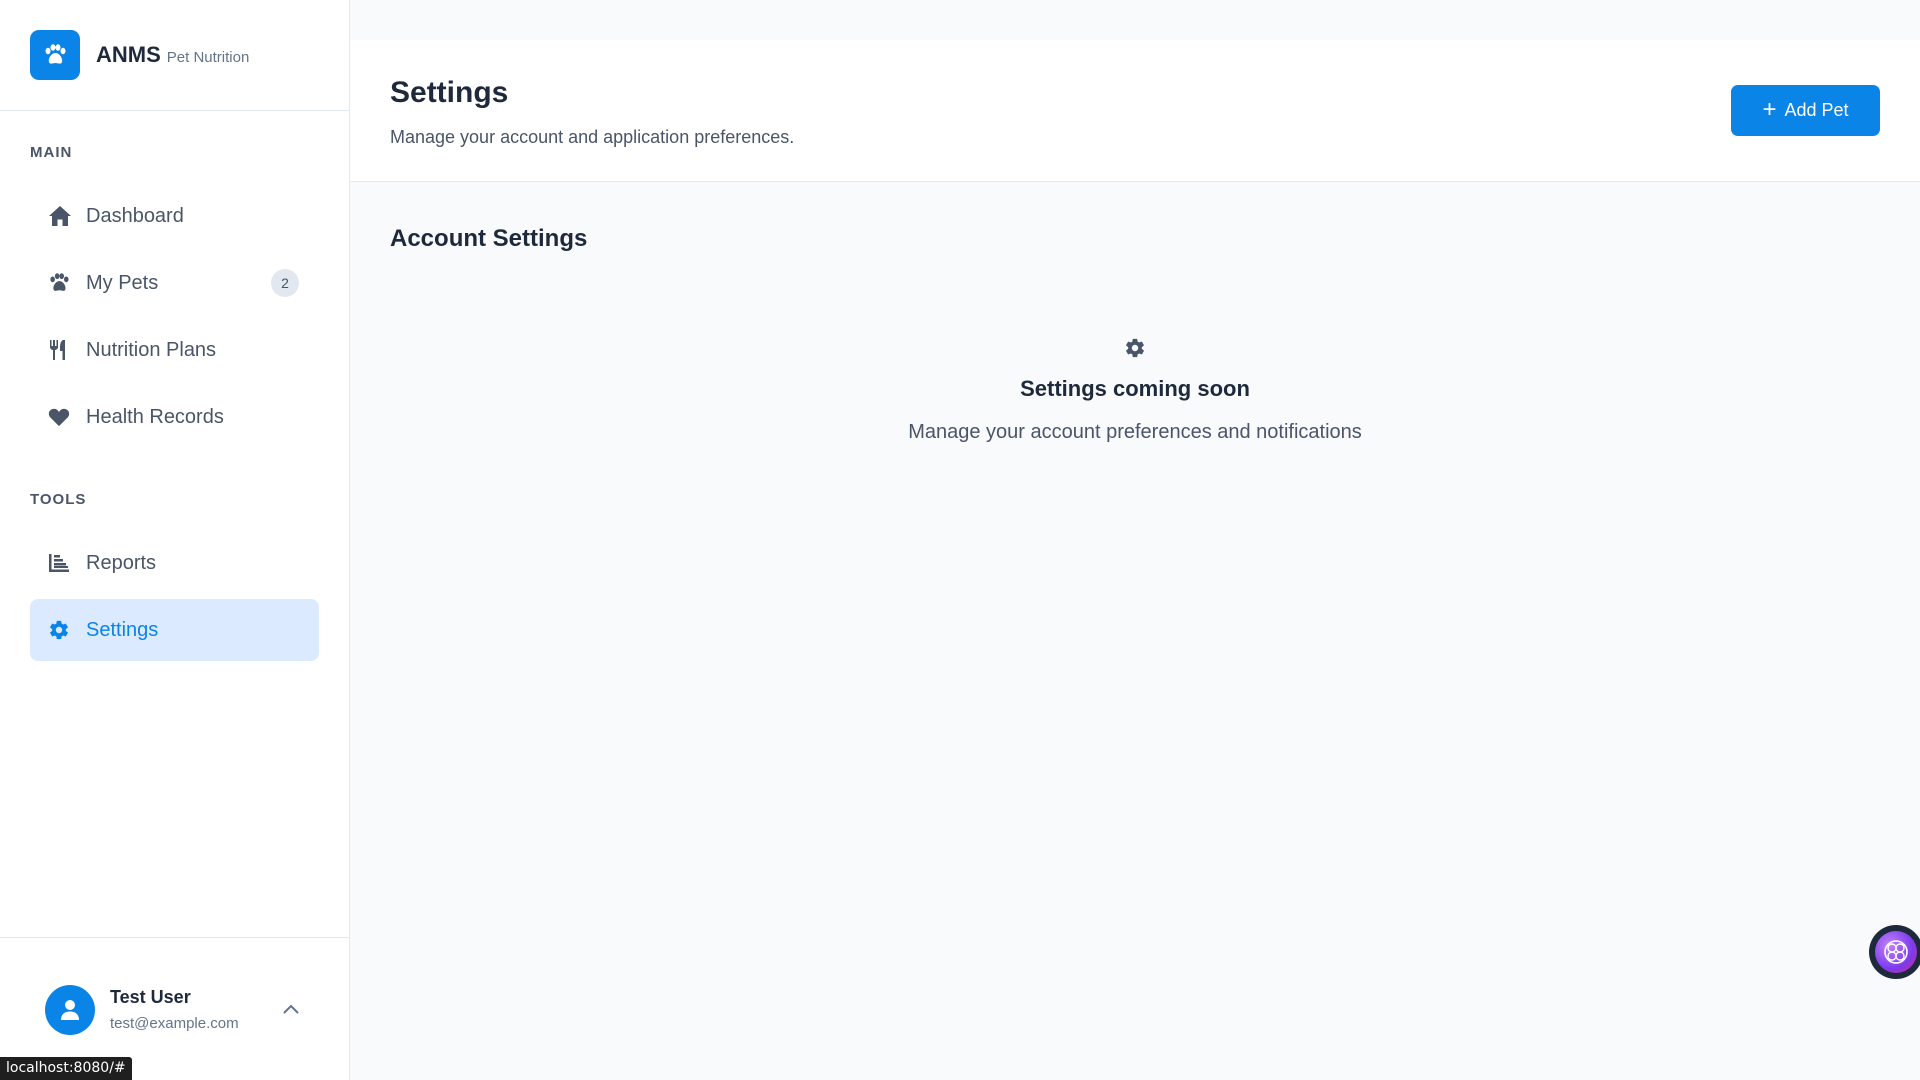 The height and width of the screenshot is (1080, 1920). Describe the element at coordinates (62, 417) in the screenshot. I see `heart-icon` at that location.